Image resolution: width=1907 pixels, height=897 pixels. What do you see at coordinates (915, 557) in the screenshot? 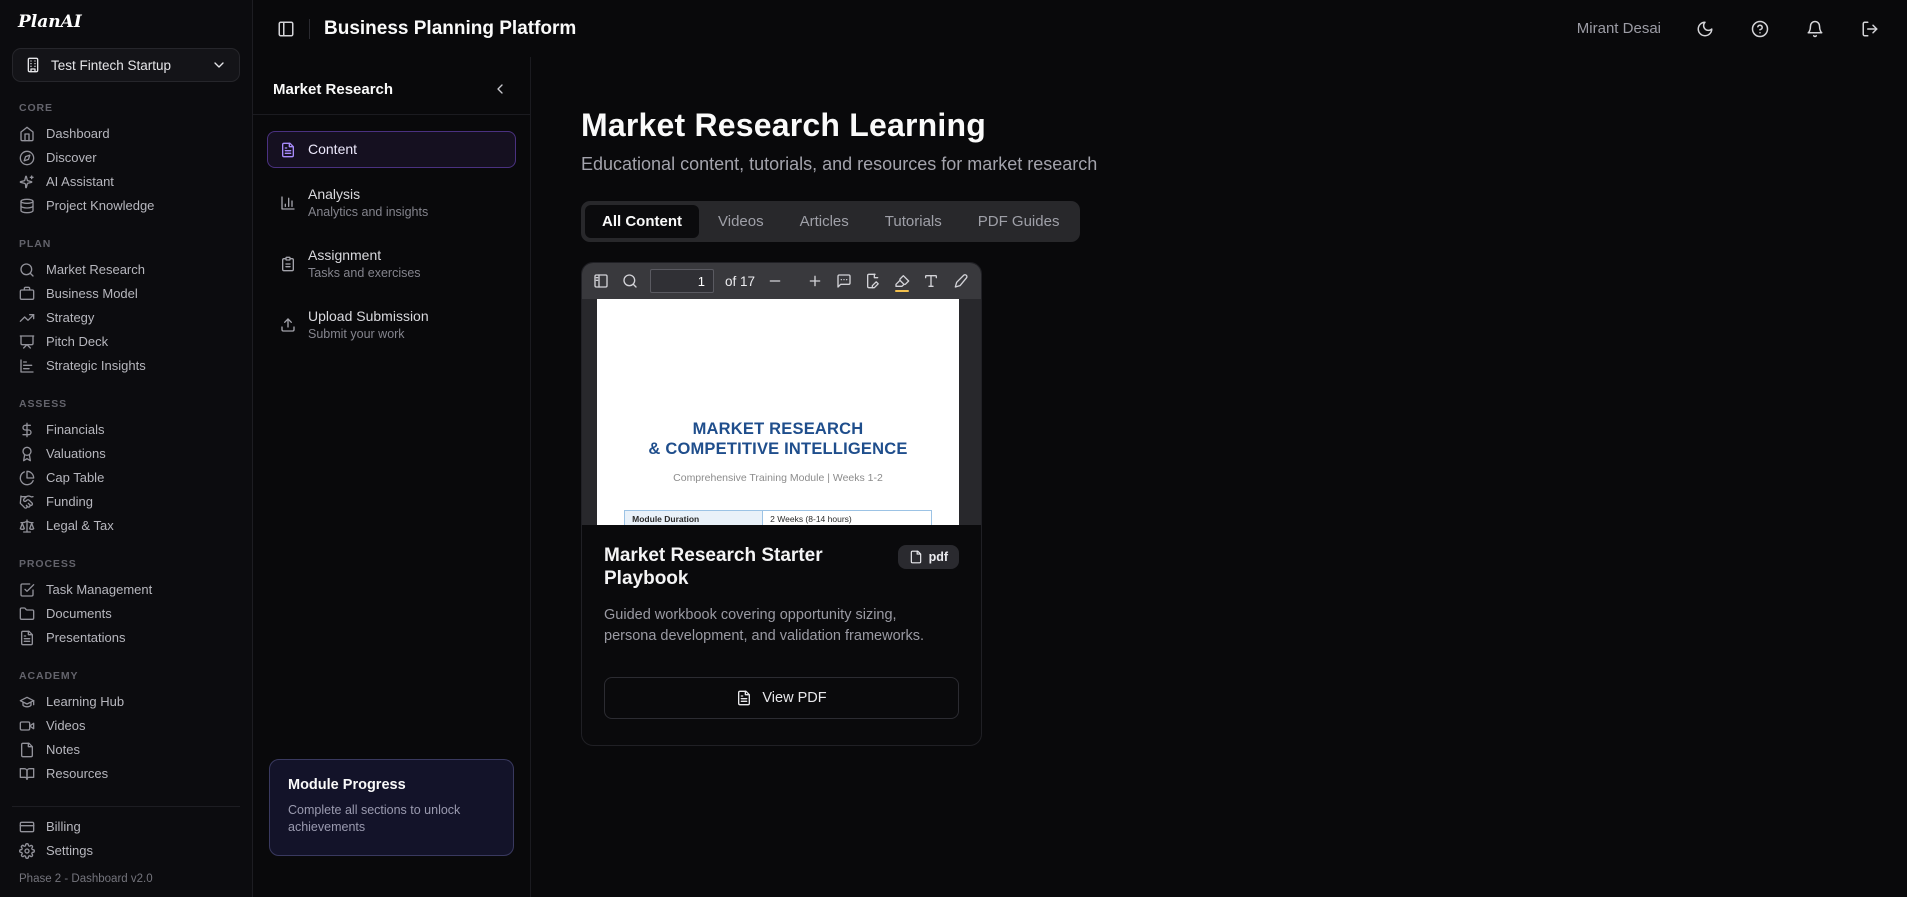
I see `file-icon` at bounding box center [915, 557].